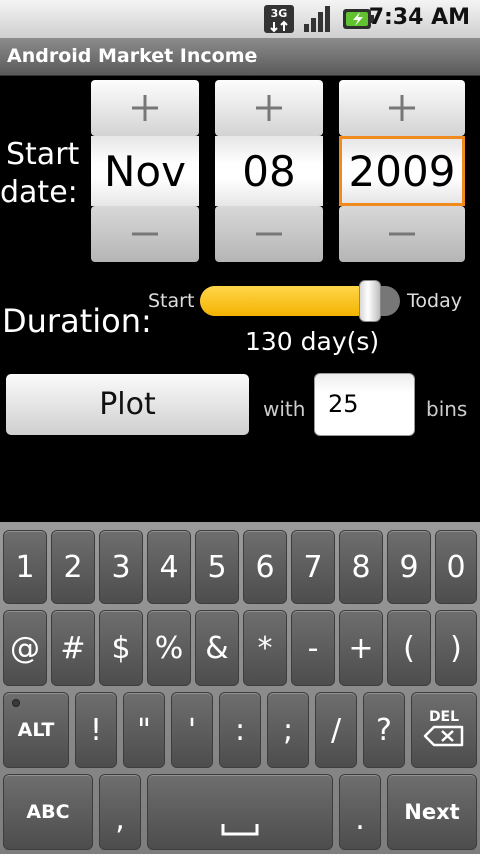  I want to click on key-2: 2, so click(73, 567).